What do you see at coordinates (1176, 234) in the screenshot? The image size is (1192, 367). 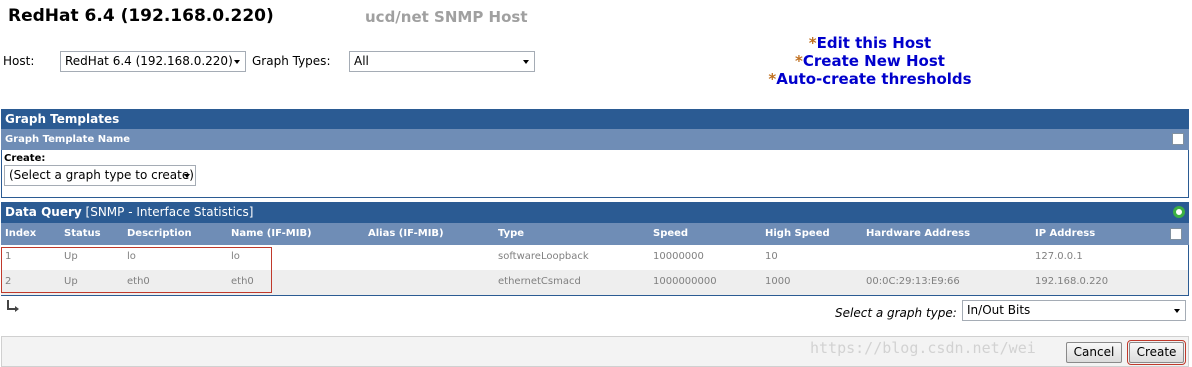 I see `select-all-interfaces-checkbox` at bounding box center [1176, 234].